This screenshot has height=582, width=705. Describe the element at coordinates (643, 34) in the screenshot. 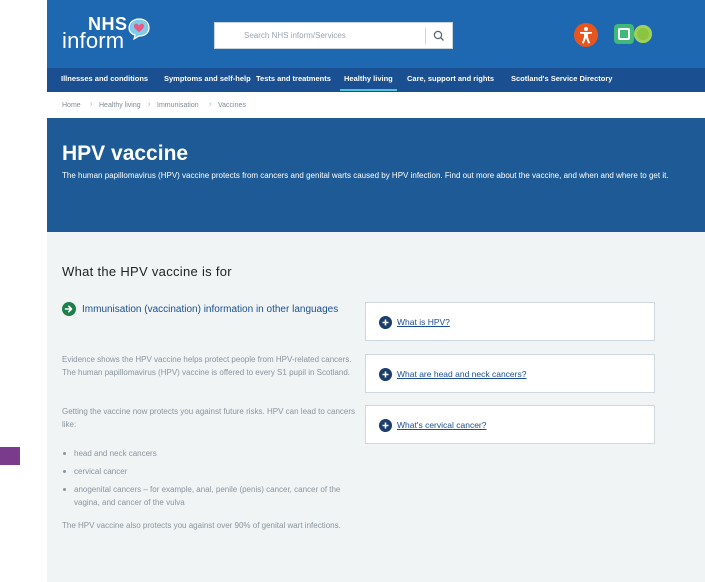

I see `green-circle-icon` at that location.